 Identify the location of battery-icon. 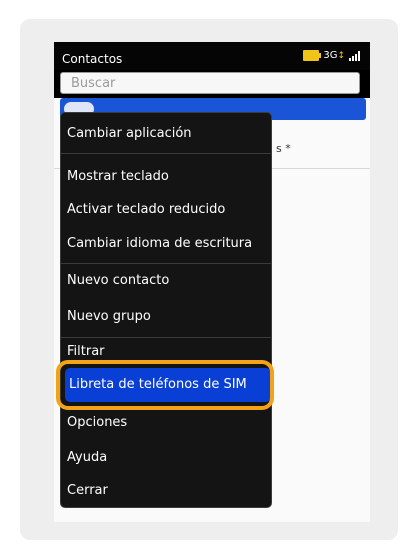
(312, 55).